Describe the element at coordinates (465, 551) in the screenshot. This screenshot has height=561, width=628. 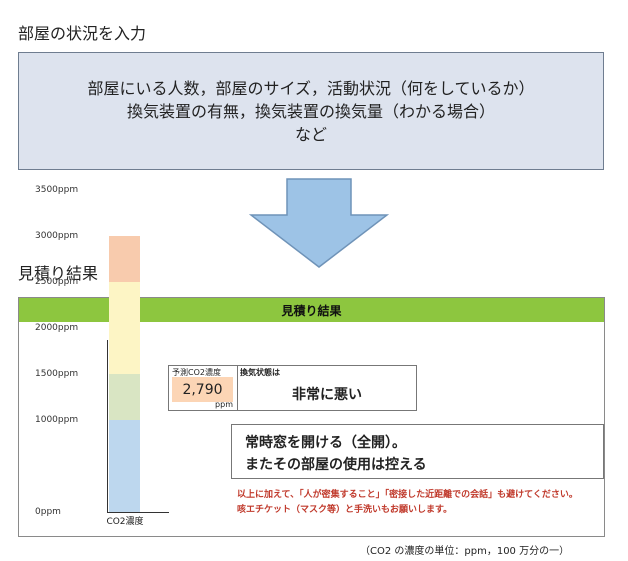
I see `unit-footnote: （CO2 の濃度の単位：ppm，100 万分の一）` at that location.